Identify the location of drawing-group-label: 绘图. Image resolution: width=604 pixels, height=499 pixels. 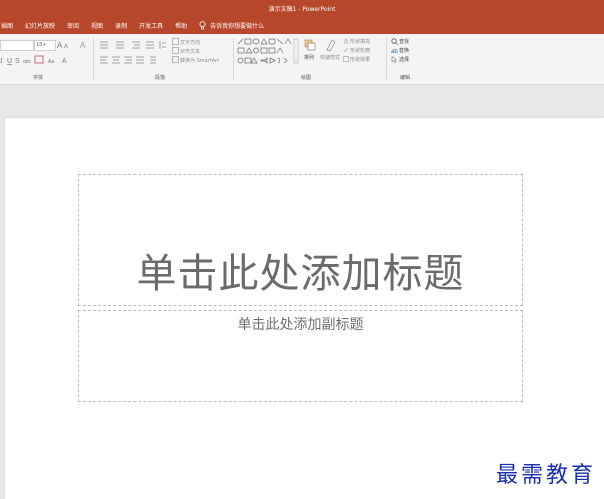
(305, 78).